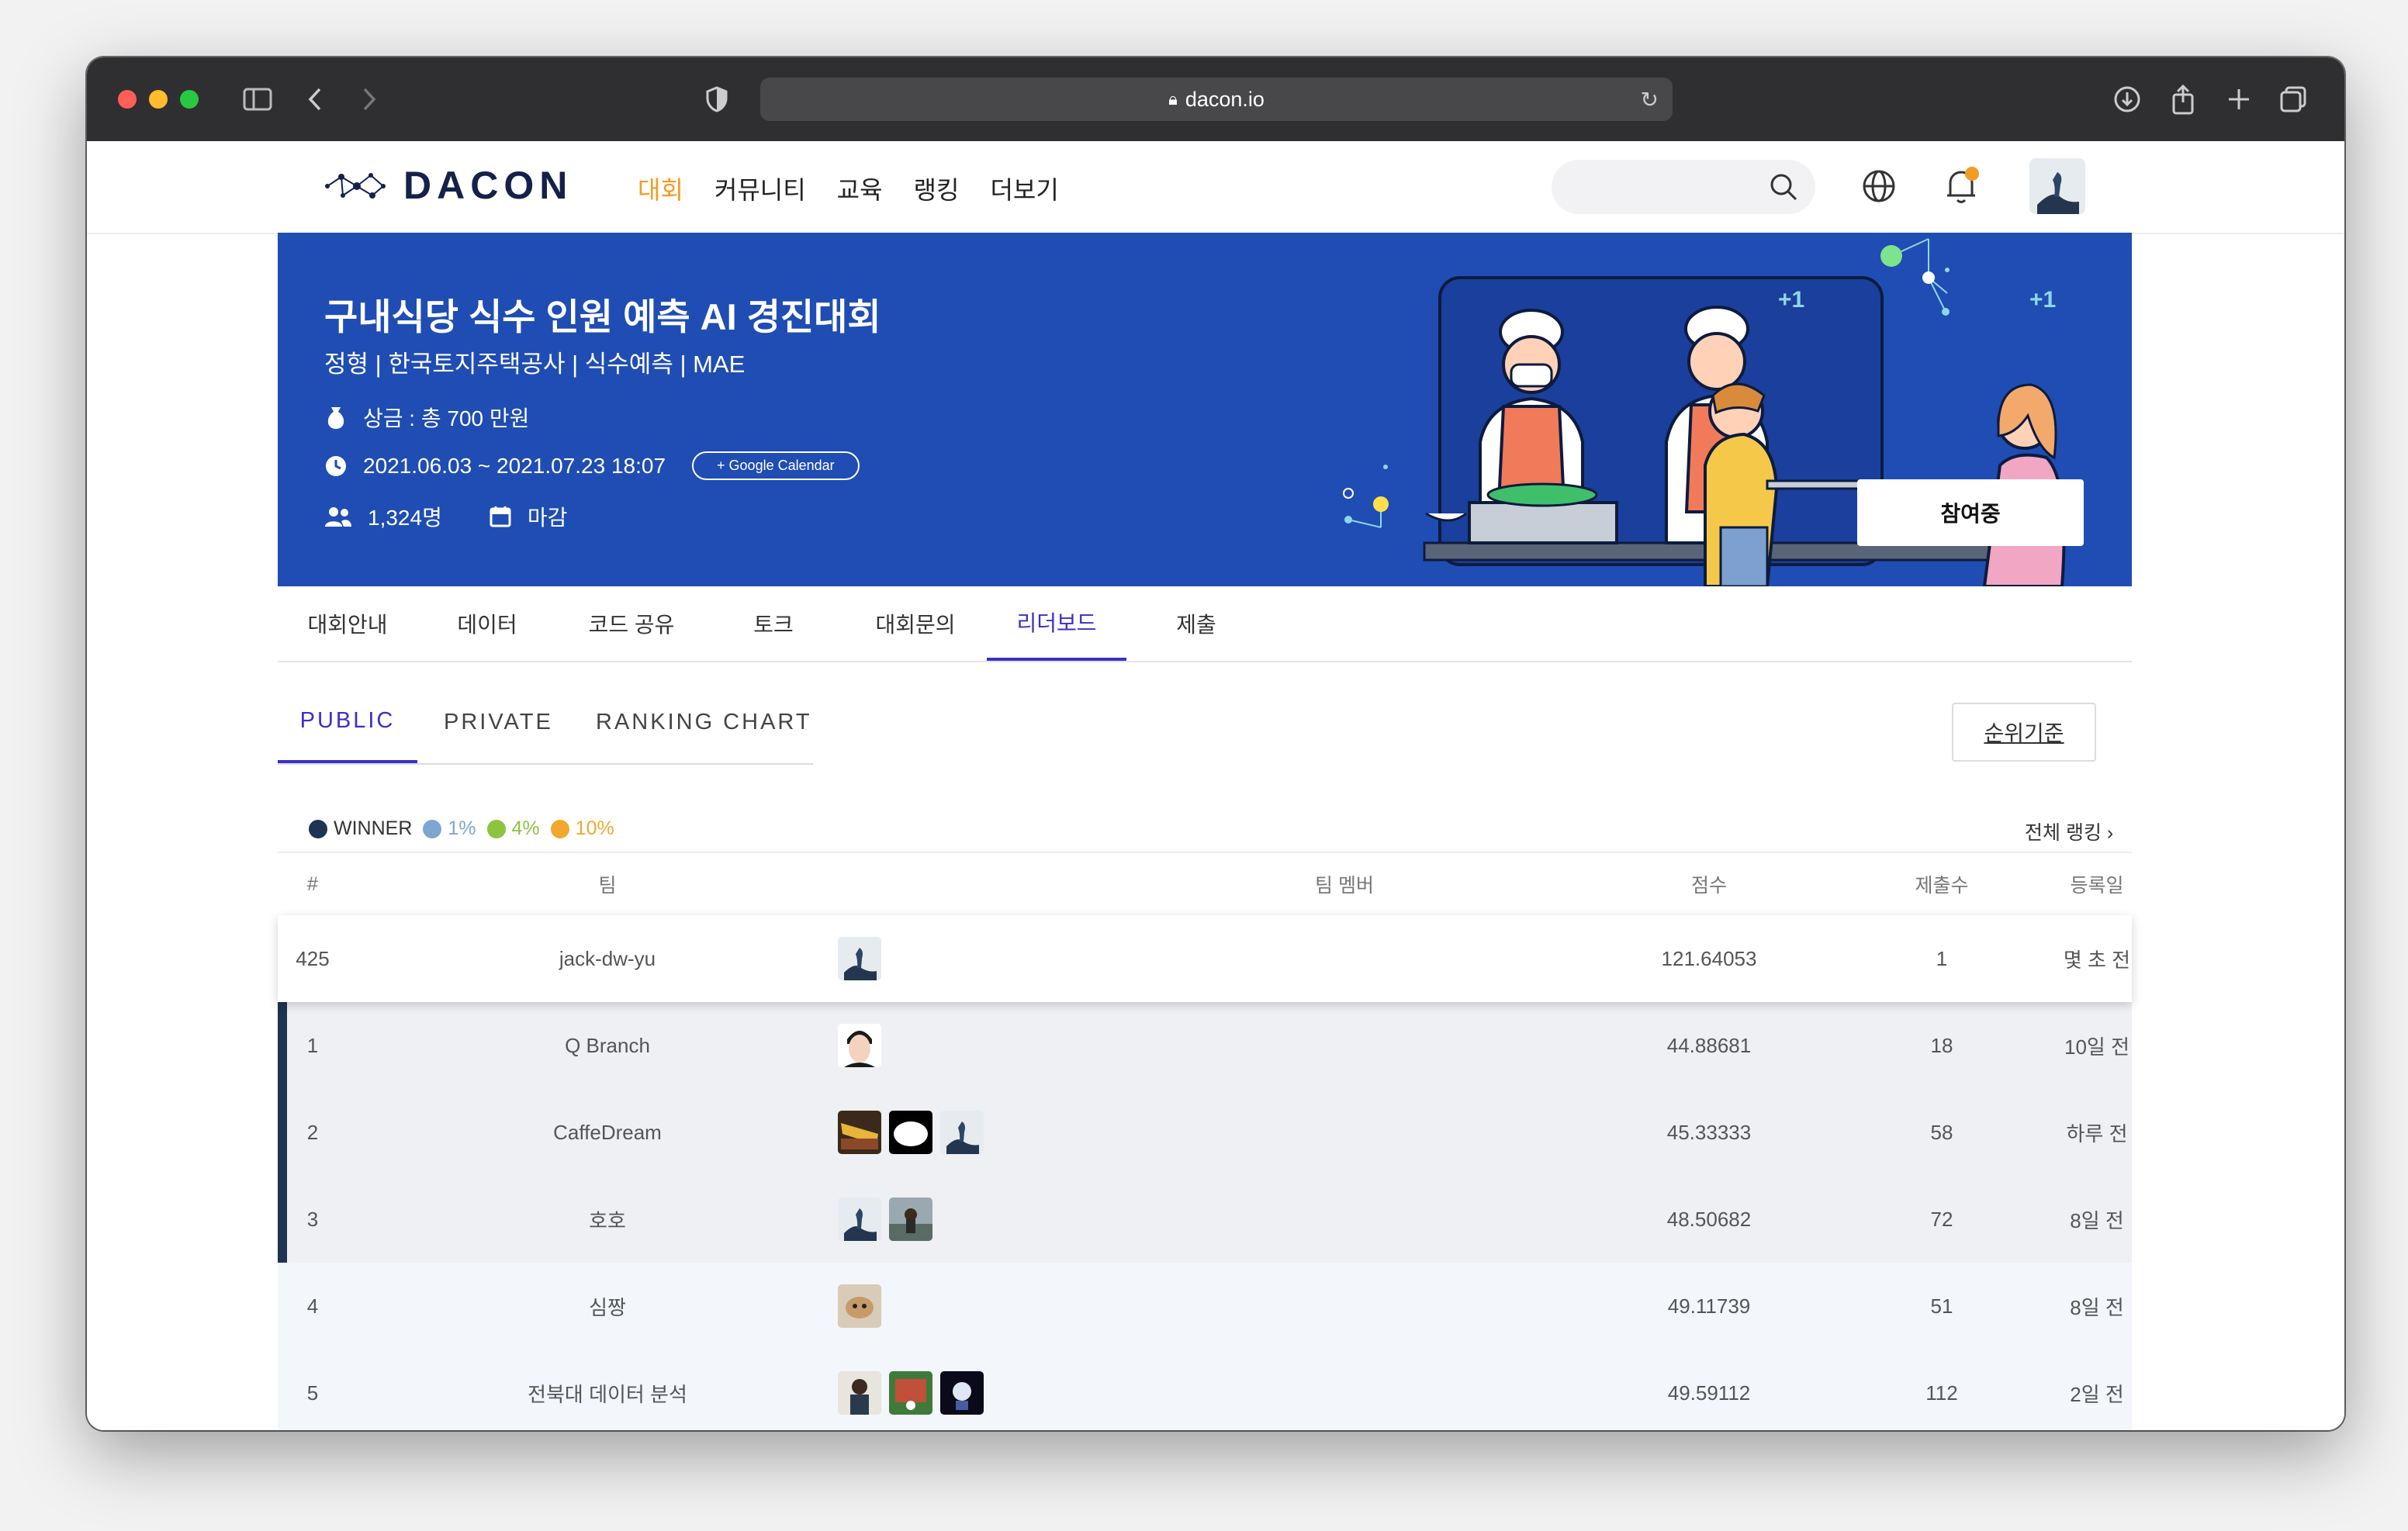 This screenshot has height=1531, width=2408. Describe the element at coordinates (355, 186) in the screenshot. I see `dacon-logo-icon` at that location.